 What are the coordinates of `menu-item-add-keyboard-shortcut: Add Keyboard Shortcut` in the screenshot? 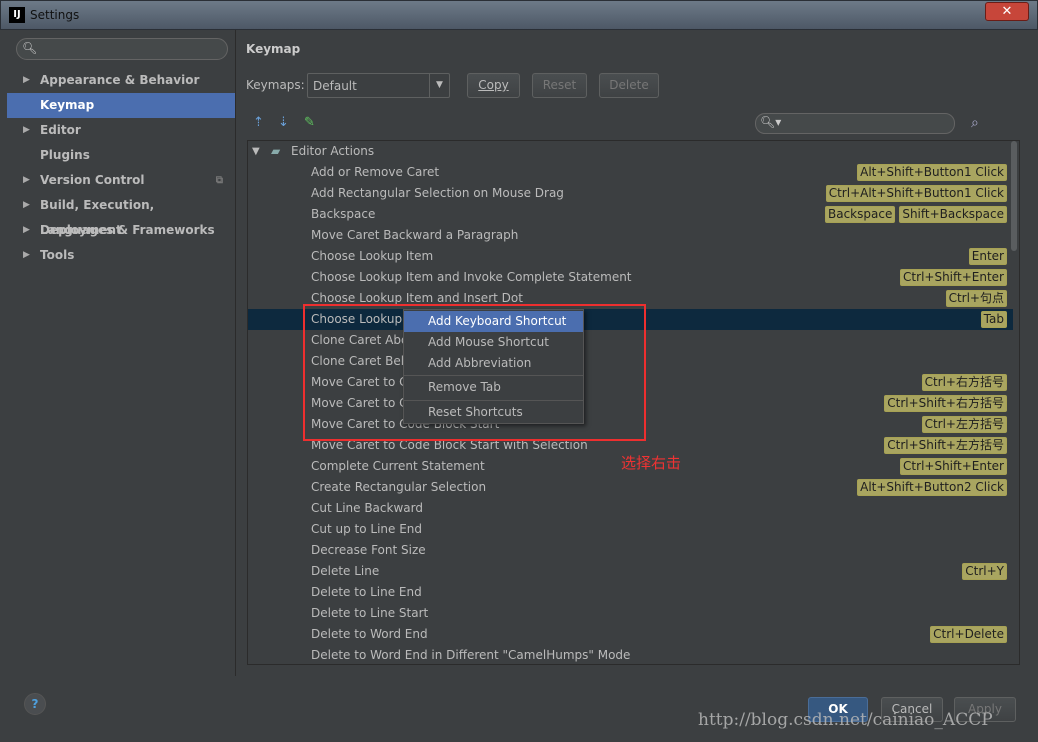 It's located at (493, 321).